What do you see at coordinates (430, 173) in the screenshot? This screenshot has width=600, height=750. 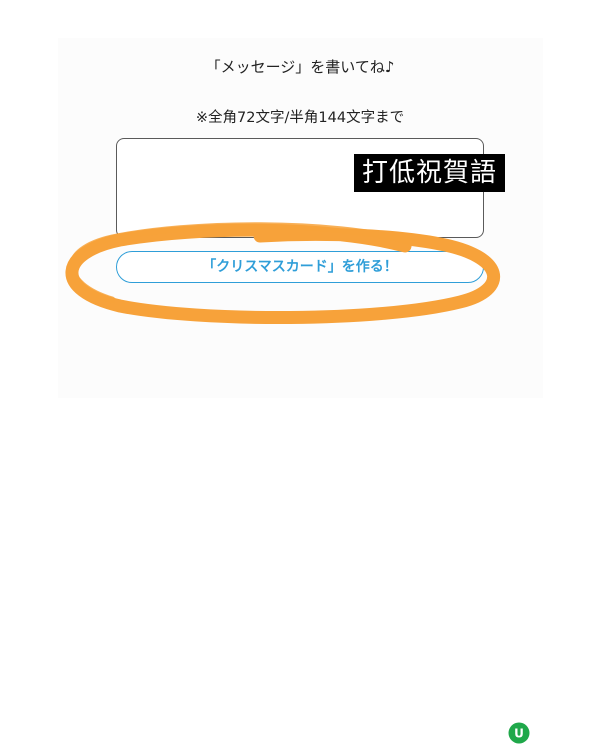 I see `caption-overlay: 打低祝賀語` at bounding box center [430, 173].